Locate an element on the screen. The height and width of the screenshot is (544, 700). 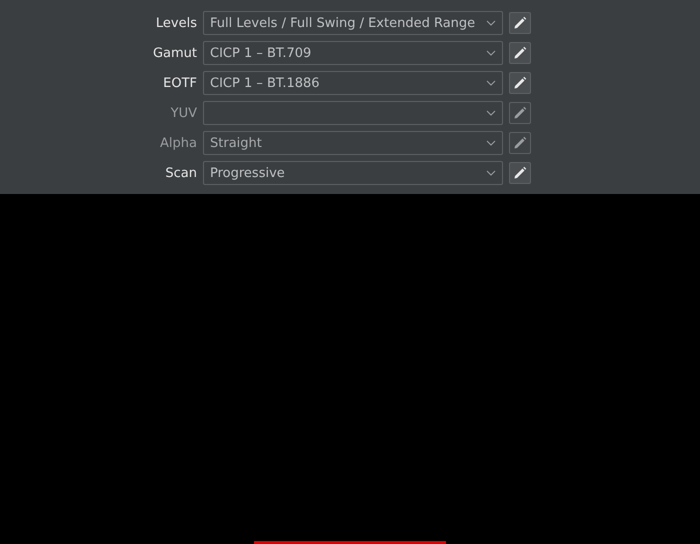
dropdown: CICP 1 – BT.1886 is located at coordinates (353, 83).